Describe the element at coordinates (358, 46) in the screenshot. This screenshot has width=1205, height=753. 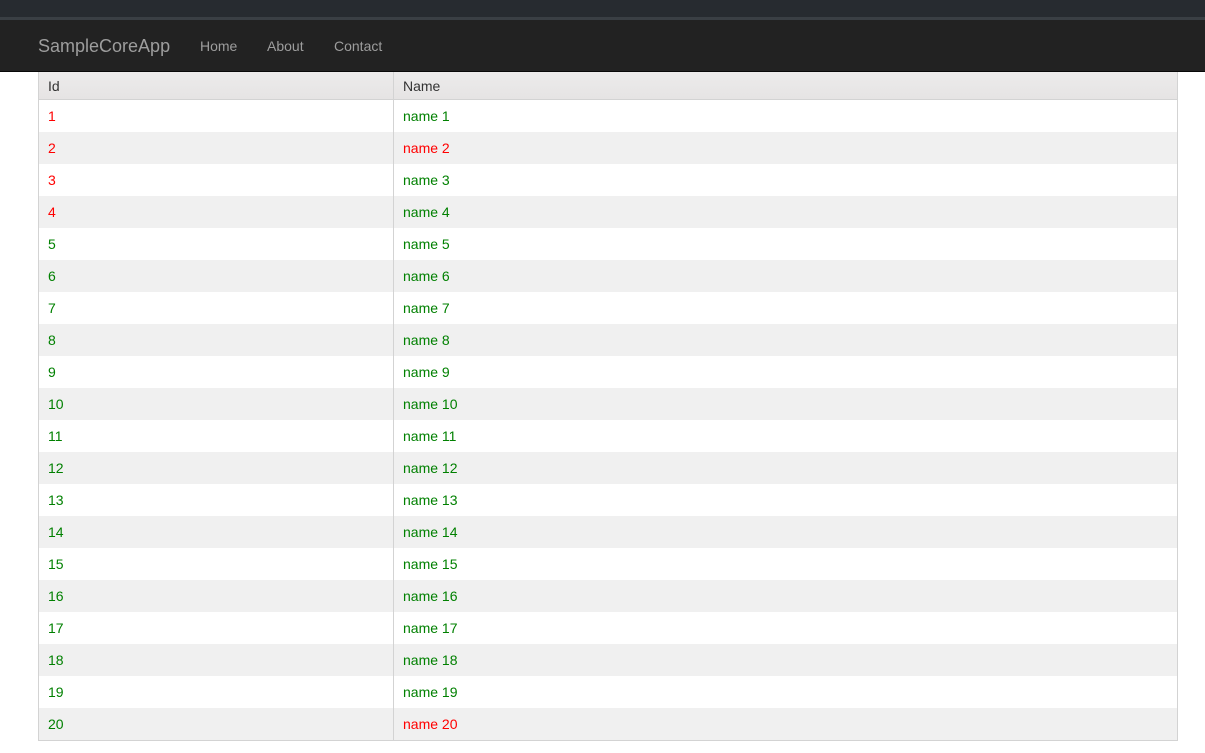
I see `nav-link-contact: Contact` at that location.